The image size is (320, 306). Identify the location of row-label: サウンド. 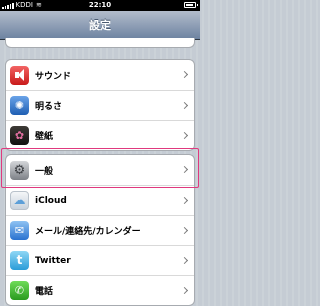
(53, 76).